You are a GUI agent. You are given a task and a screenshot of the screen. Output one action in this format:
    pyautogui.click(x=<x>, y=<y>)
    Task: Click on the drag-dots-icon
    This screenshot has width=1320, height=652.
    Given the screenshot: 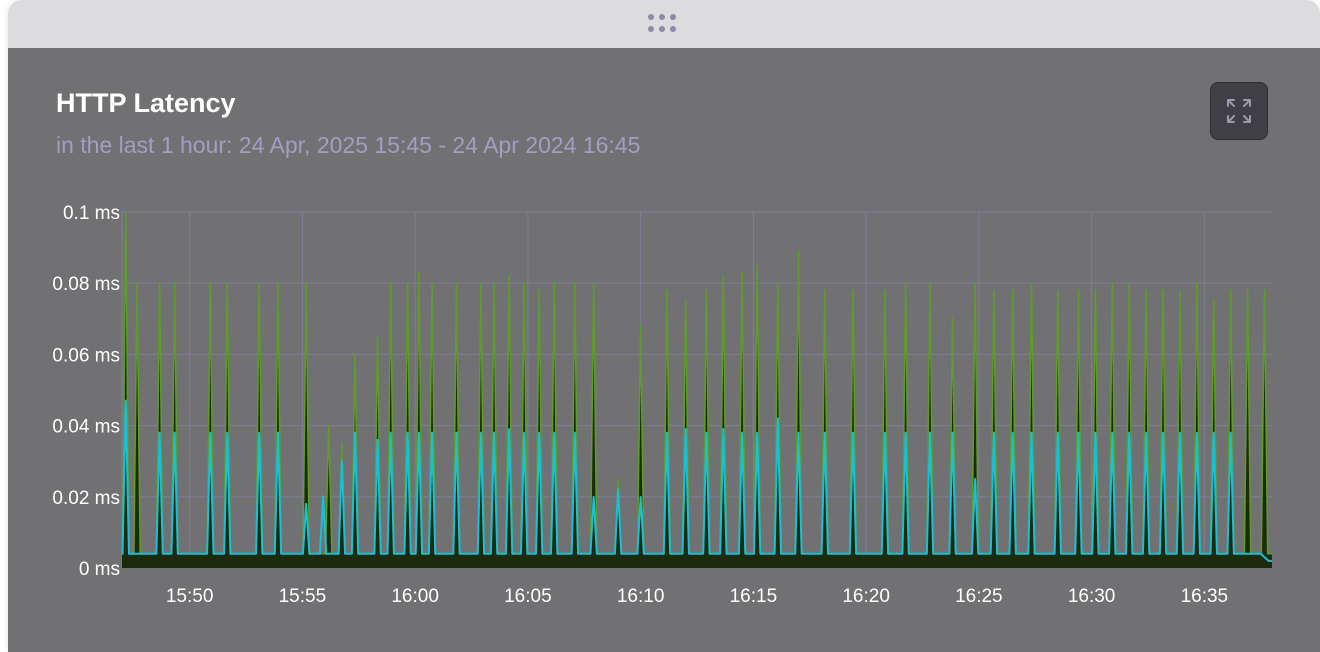 What is the action you would take?
    pyautogui.click(x=665, y=24)
    